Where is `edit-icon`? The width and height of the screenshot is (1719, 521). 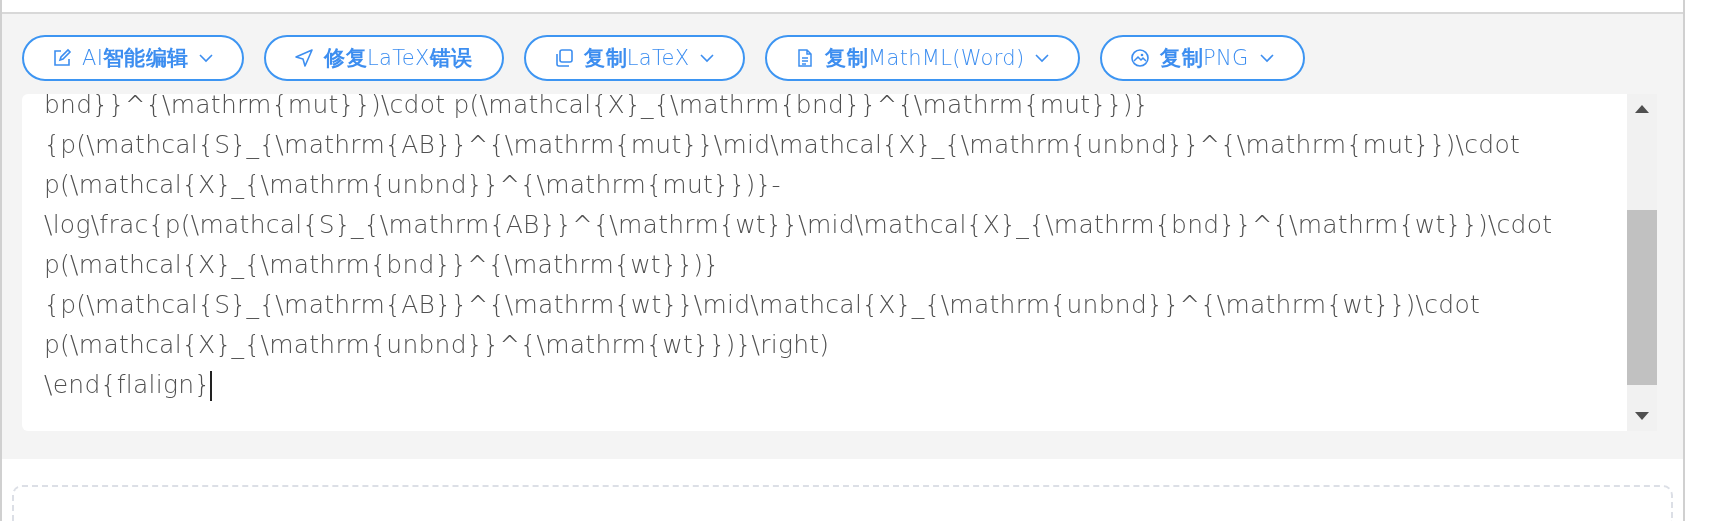 edit-icon is located at coordinates (62, 58).